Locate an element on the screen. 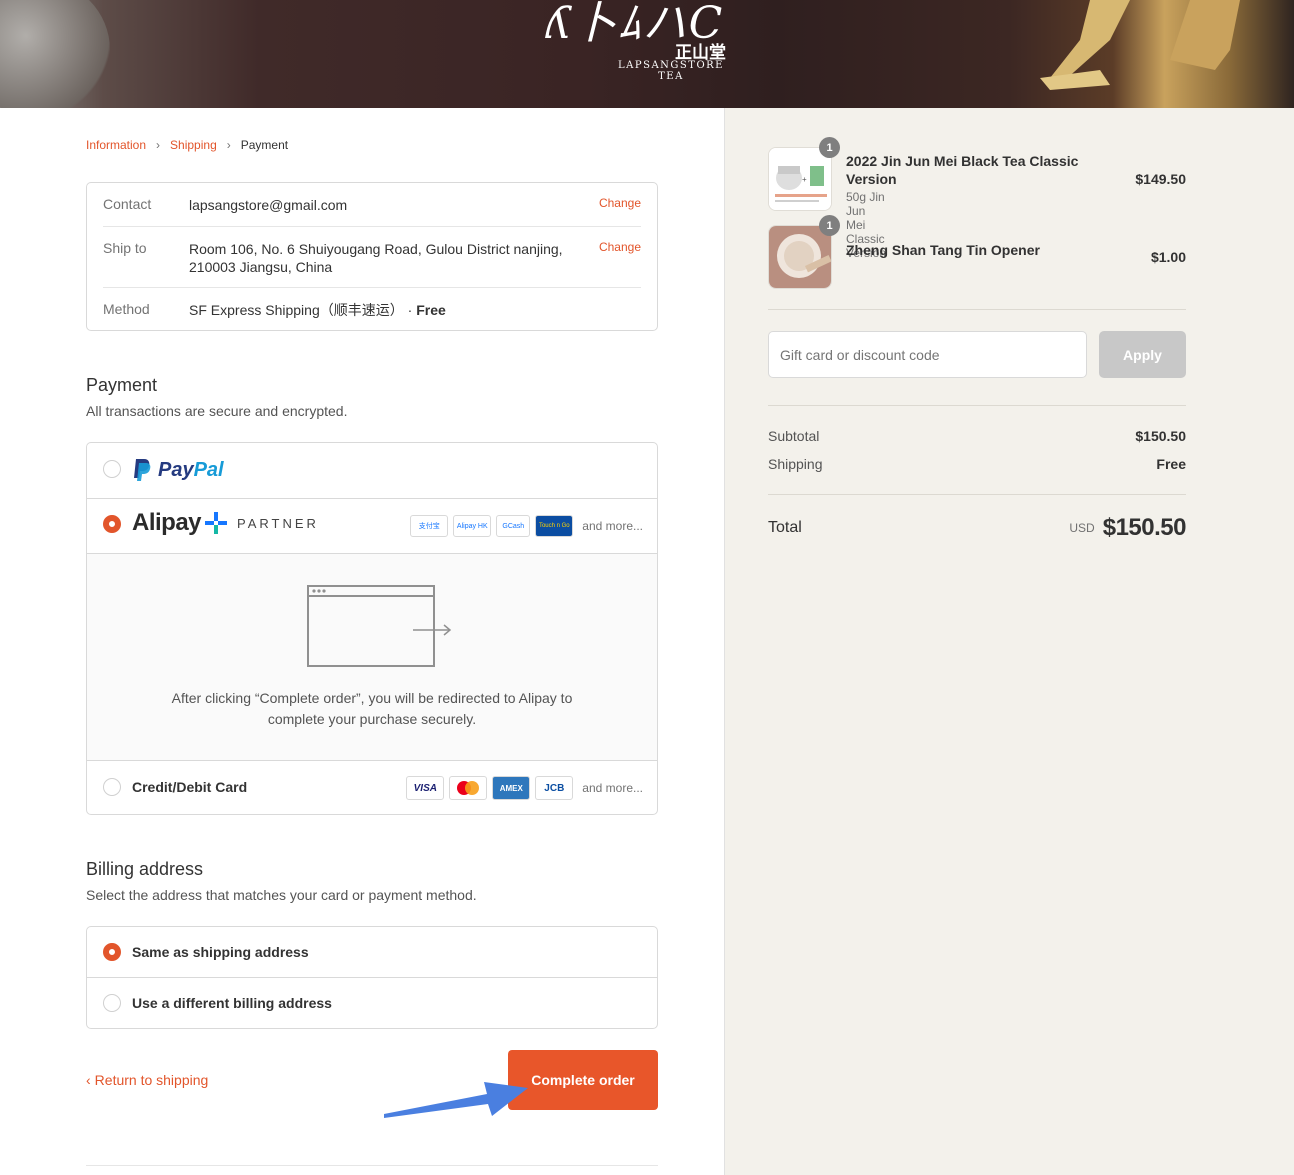  item-price: $149.50 is located at coordinates (1160, 179).